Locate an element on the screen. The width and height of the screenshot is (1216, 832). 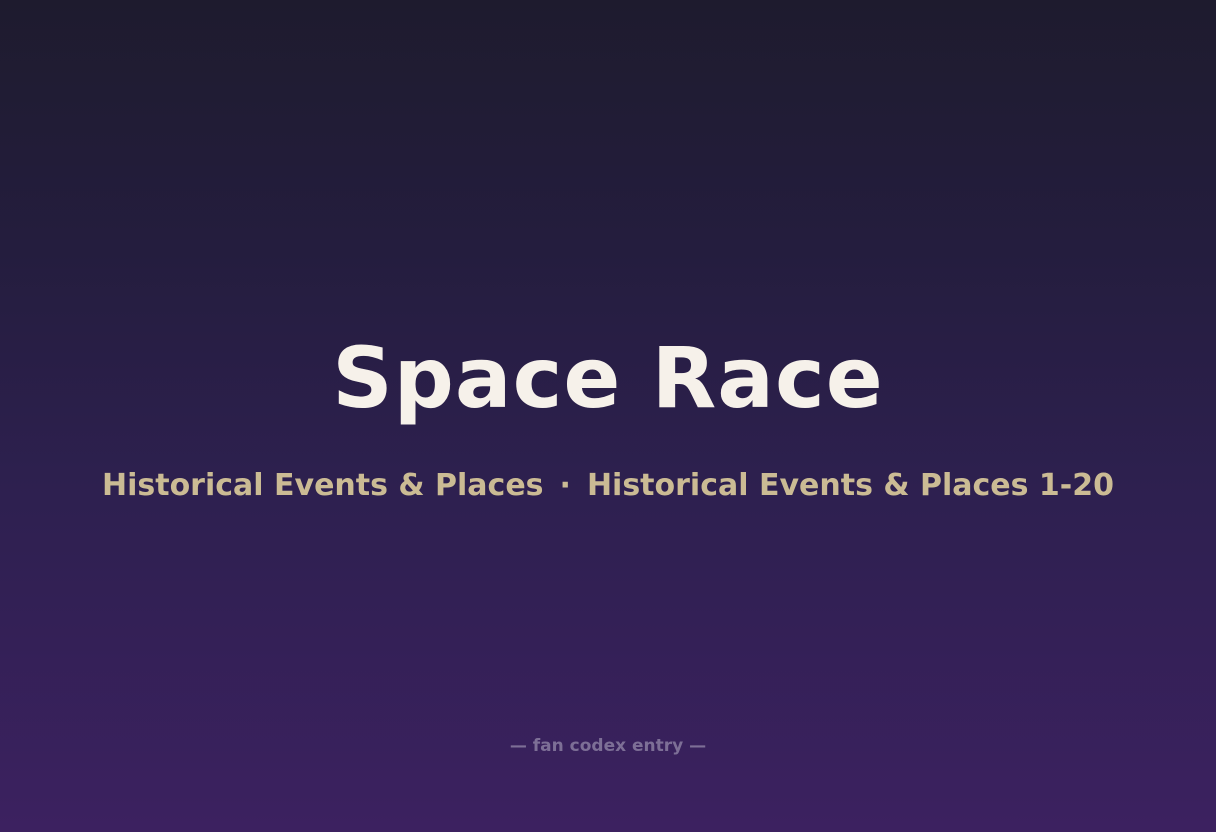
page-title: Space Race is located at coordinates (608, 378).